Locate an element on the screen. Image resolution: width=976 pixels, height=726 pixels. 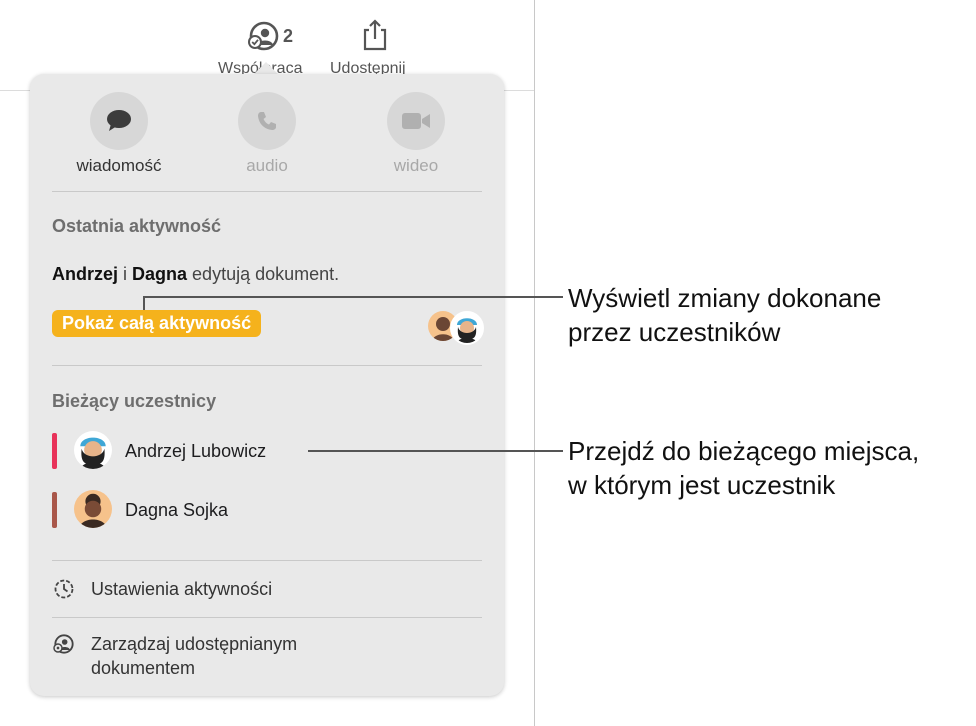
manage-sharing-icon is located at coordinates (63, 644).